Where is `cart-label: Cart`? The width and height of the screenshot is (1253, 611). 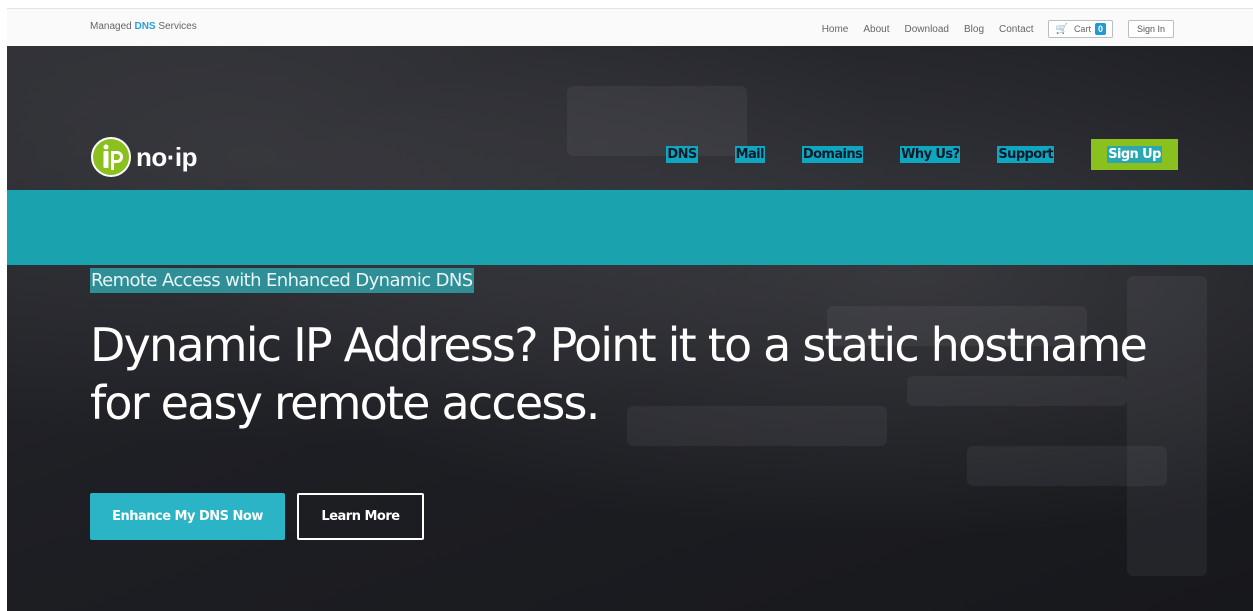 cart-label: Cart is located at coordinates (1082, 29).